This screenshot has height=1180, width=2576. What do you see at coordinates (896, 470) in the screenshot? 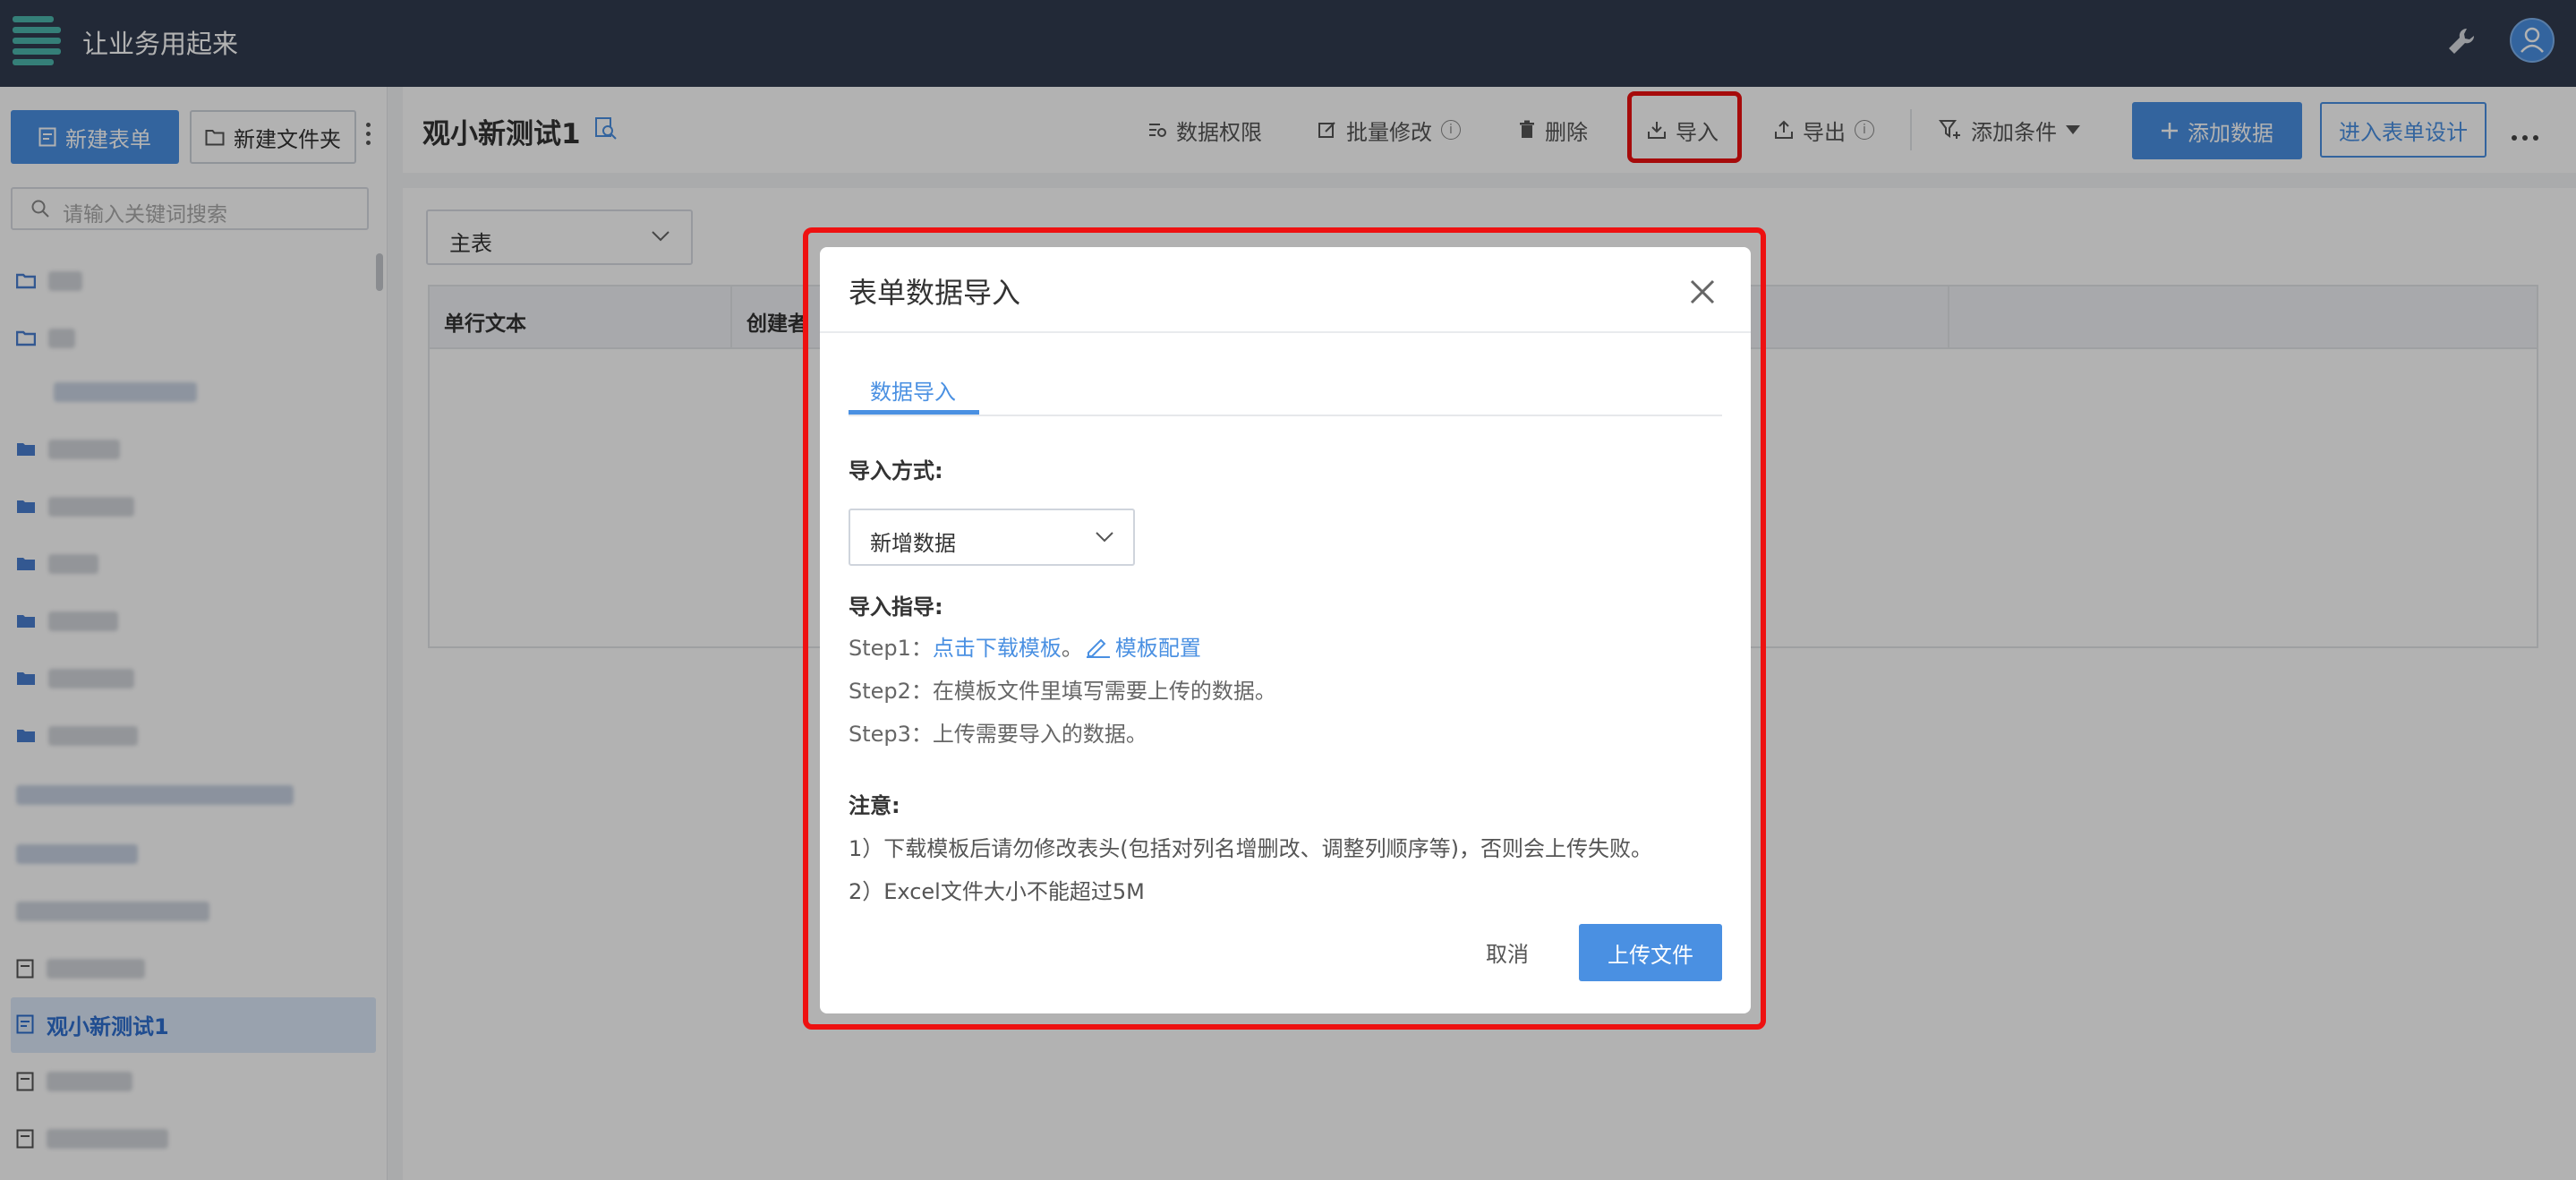
I see `import-method-label: 导入方式:` at bounding box center [896, 470].